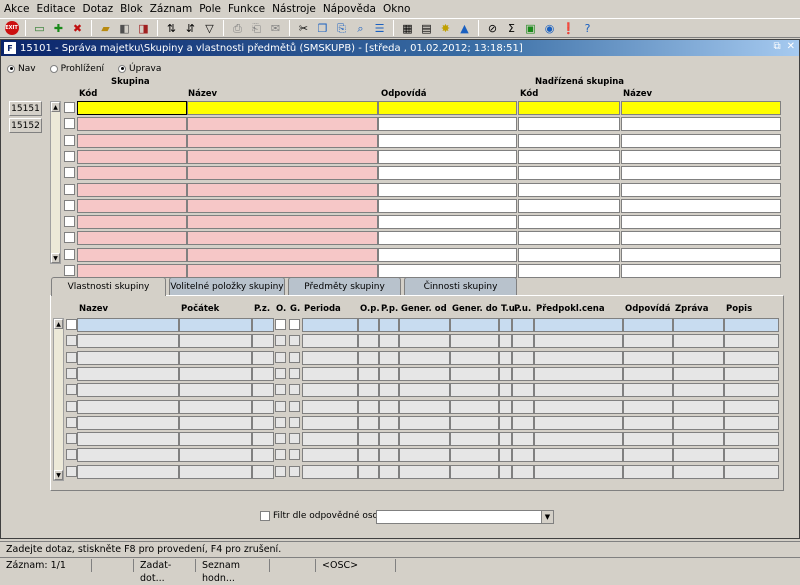 The height and width of the screenshot is (585, 800). Describe the element at coordinates (11, 68) in the screenshot. I see `radio-nav` at that location.